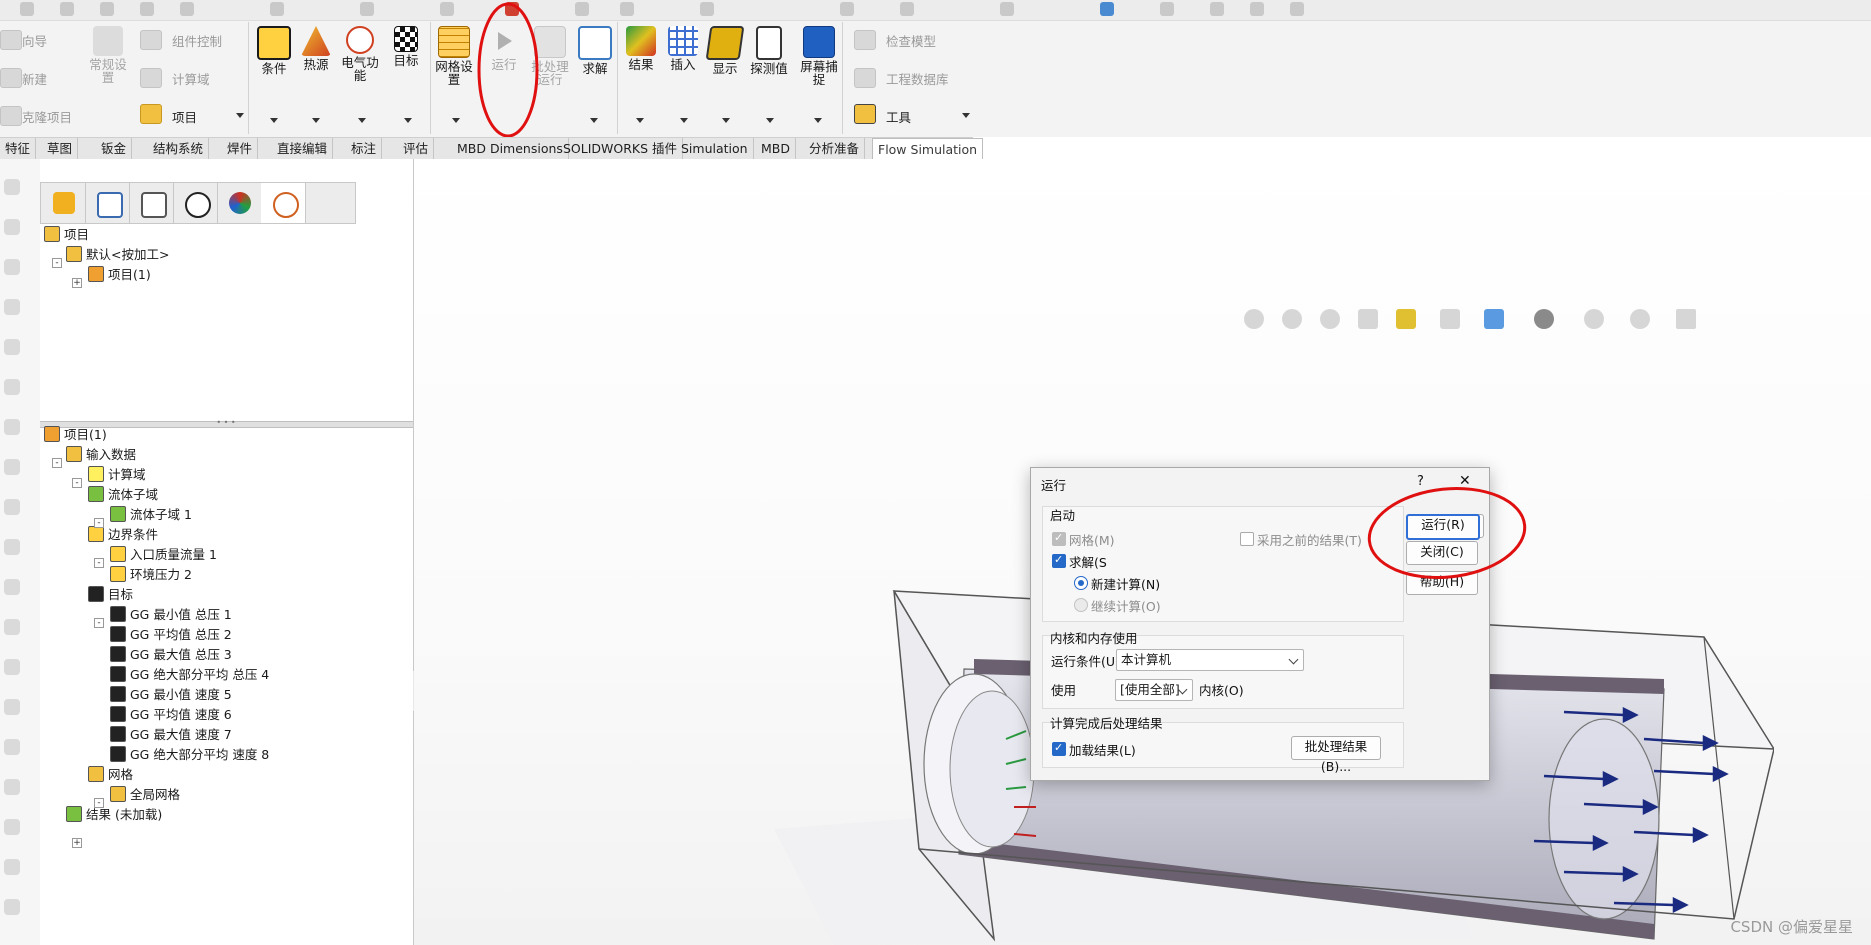  What do you see at coordinates (1686, 319) in the screenshot?
I see `view-settings-monitor-icon` at bounding box center [1686, 319].